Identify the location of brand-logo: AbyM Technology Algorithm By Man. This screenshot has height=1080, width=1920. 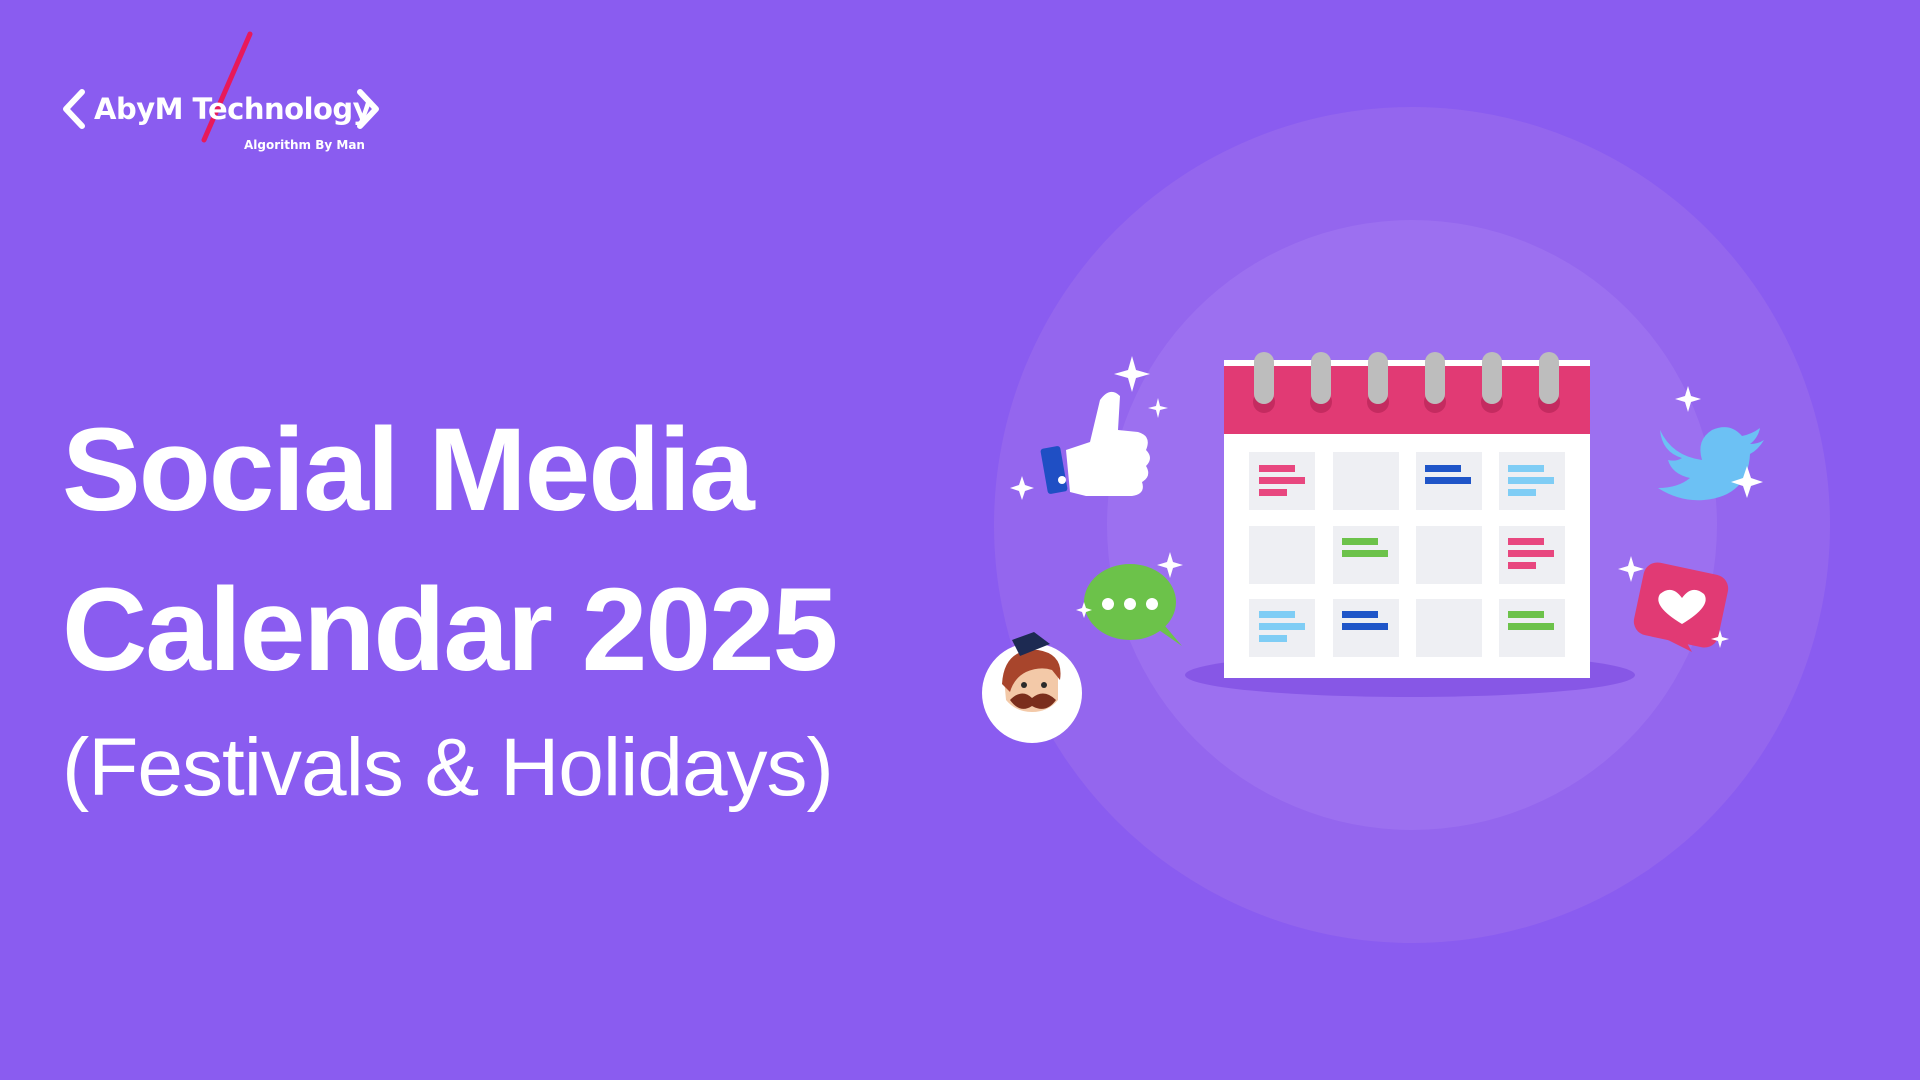
(223, 91).